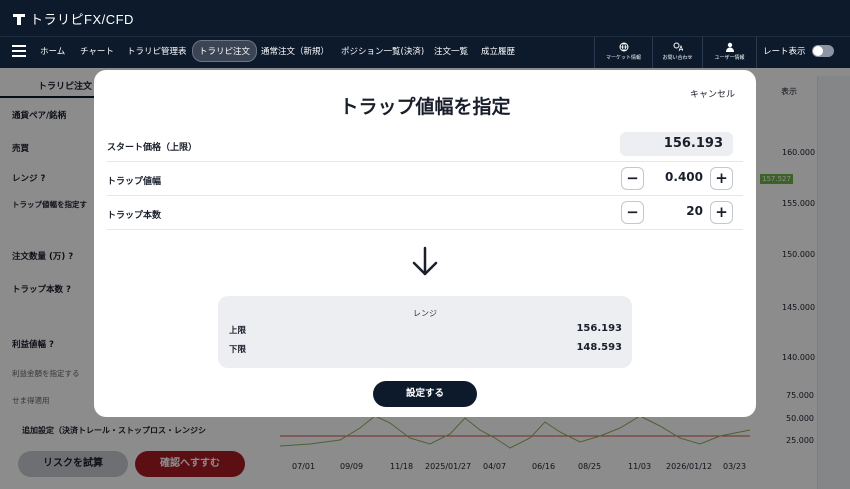 The image size is (850, 489). I want to click on nav-toraripi-management: トラリピ管理表, so click(157, 51).